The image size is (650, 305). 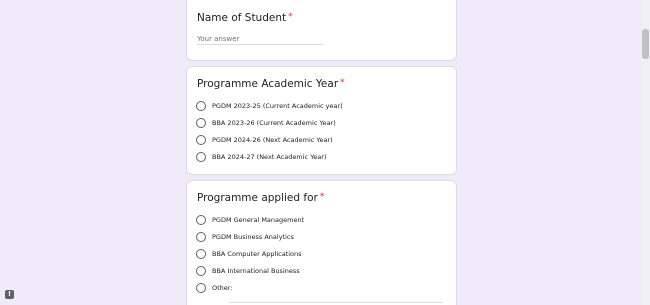 I want to click on option-label: PGDM 2024-26 (Next Academic Year), so click(x=272, y=140).